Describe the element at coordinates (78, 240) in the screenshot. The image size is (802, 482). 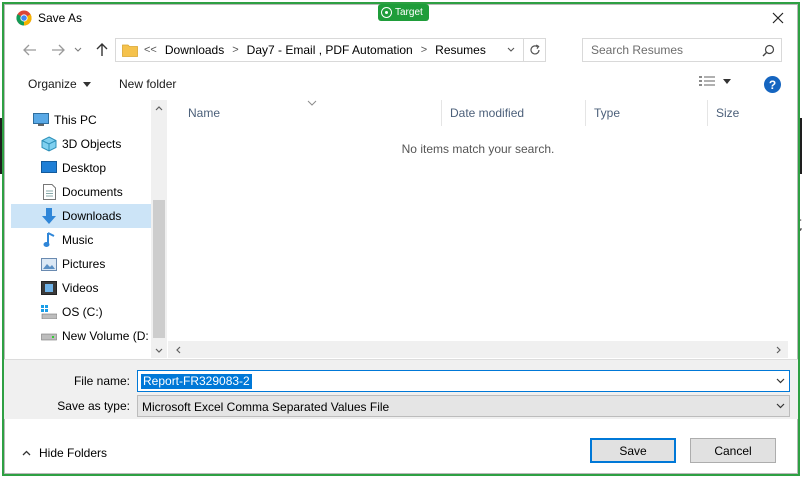
I see `nav-item-label: Music` at that location.